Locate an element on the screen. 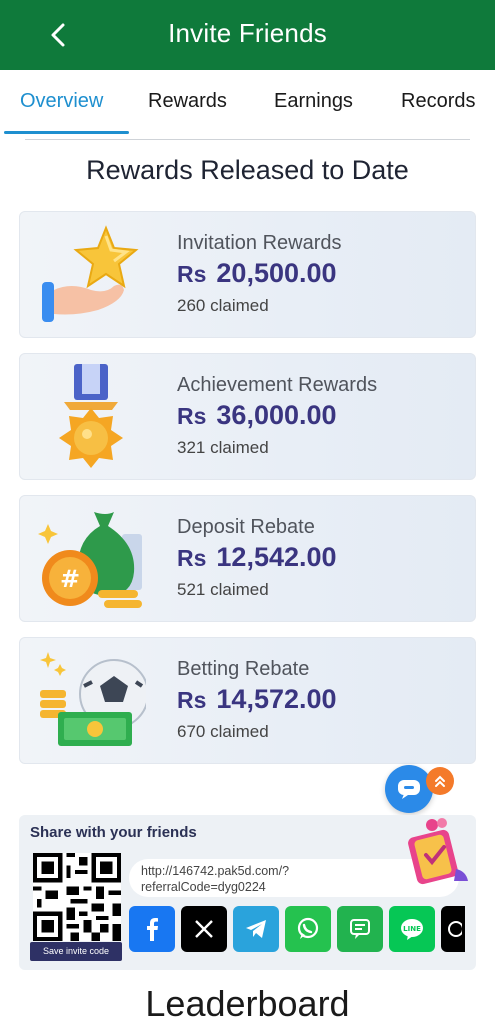 Image resolution: width=495 pixels, height=1024 pixels. reward-label: Invitation Rewards is located at coordinates (259, 243).